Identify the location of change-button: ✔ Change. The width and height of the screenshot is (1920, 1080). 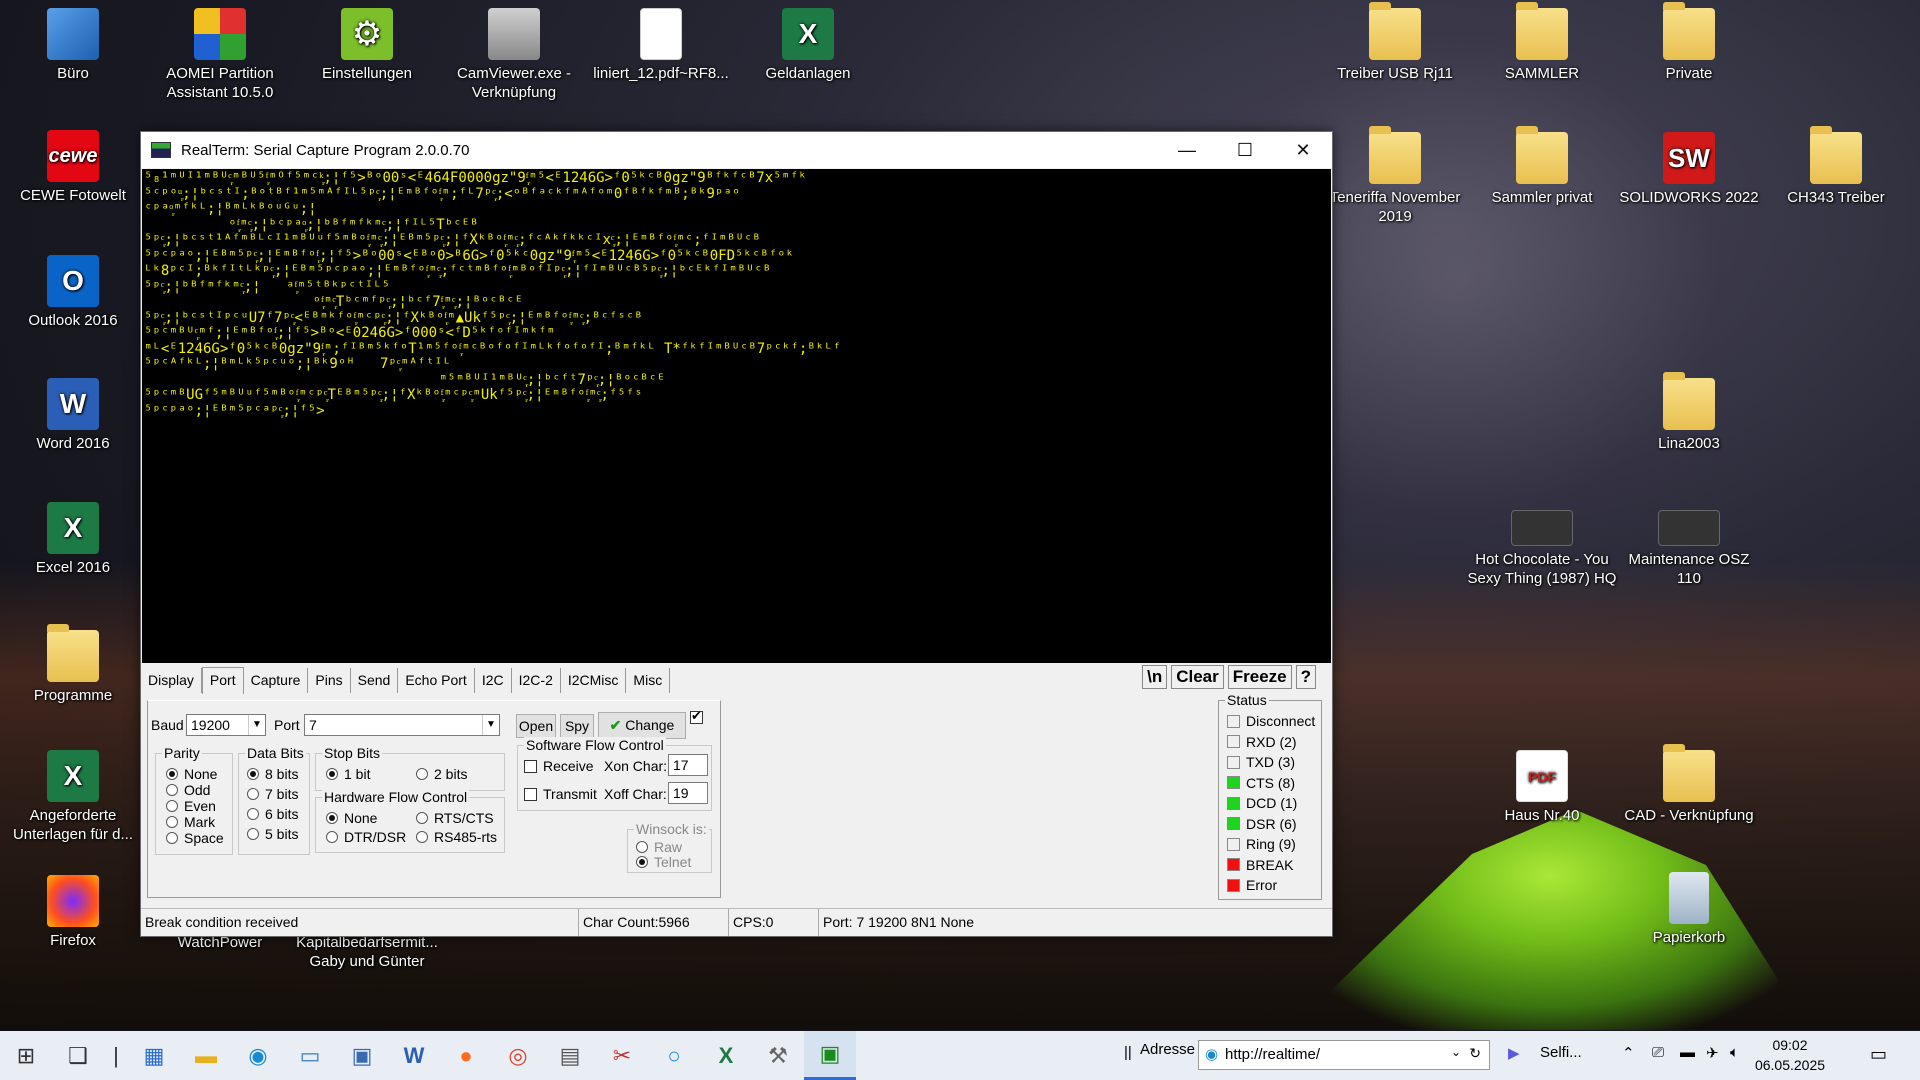
(642, 725).